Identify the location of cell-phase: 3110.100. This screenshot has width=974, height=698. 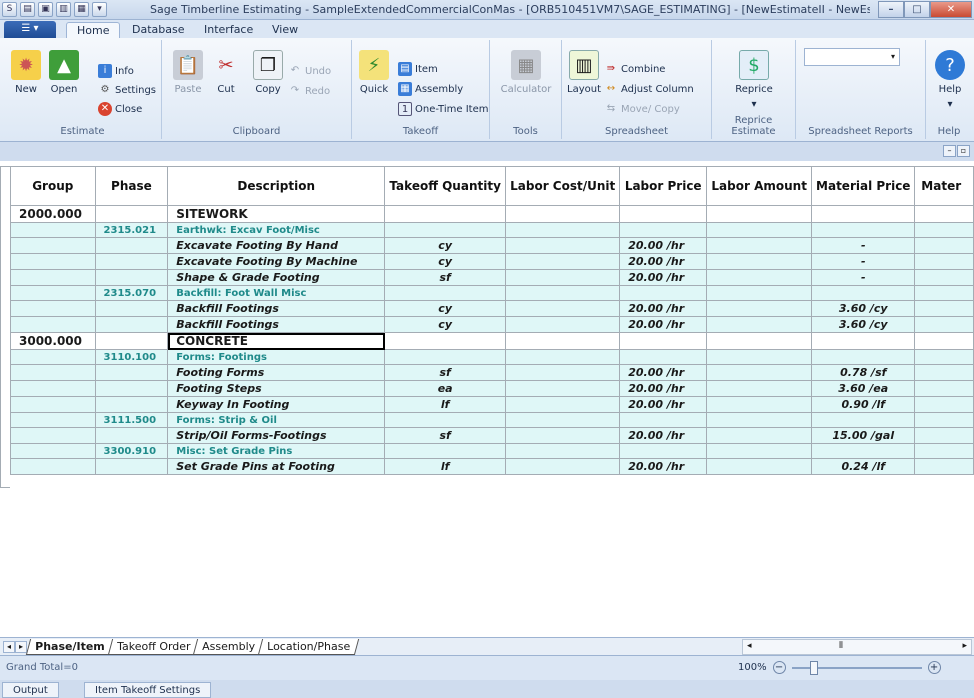
(131, 357).